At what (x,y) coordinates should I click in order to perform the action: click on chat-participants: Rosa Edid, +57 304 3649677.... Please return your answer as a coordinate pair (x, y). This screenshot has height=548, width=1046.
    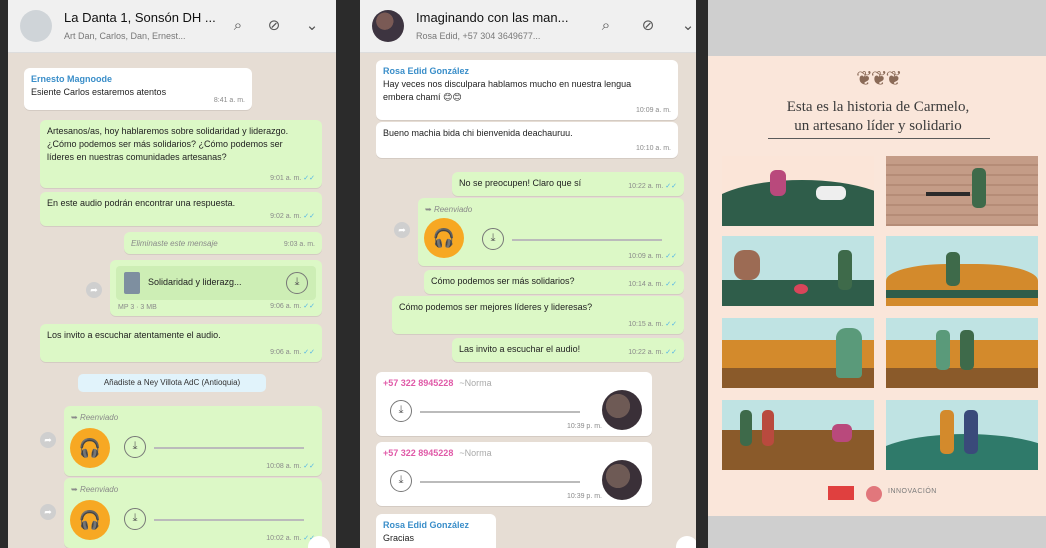
    Looking at the image, I should click on (478, 36).